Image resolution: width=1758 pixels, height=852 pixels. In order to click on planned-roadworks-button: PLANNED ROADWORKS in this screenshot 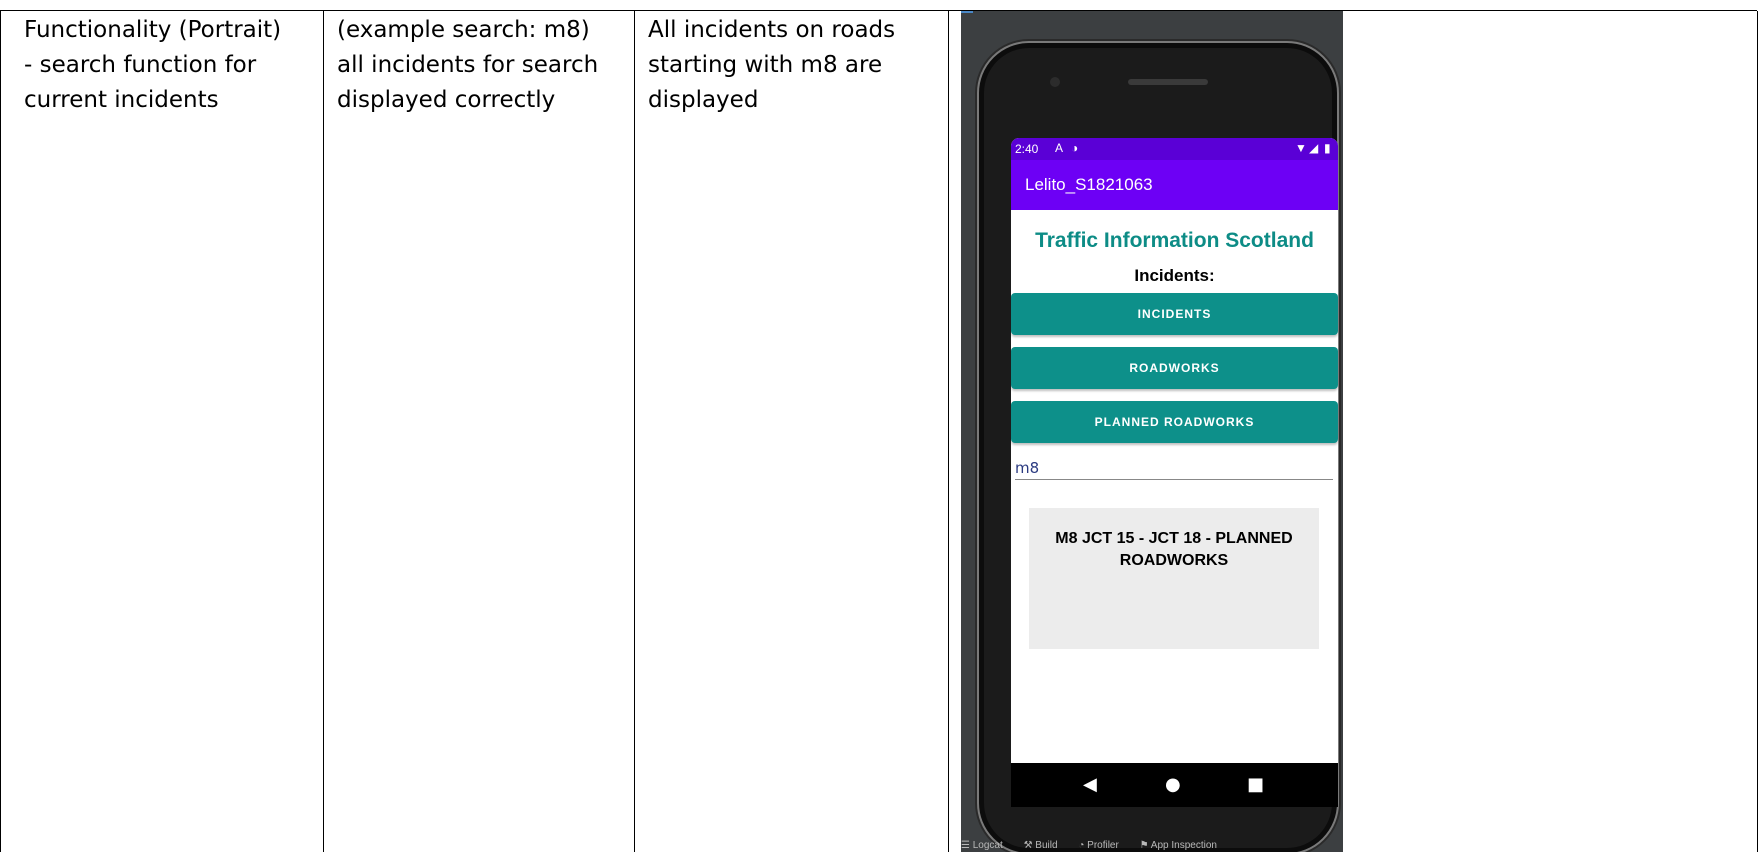, I will do `click(1174, 422)`.